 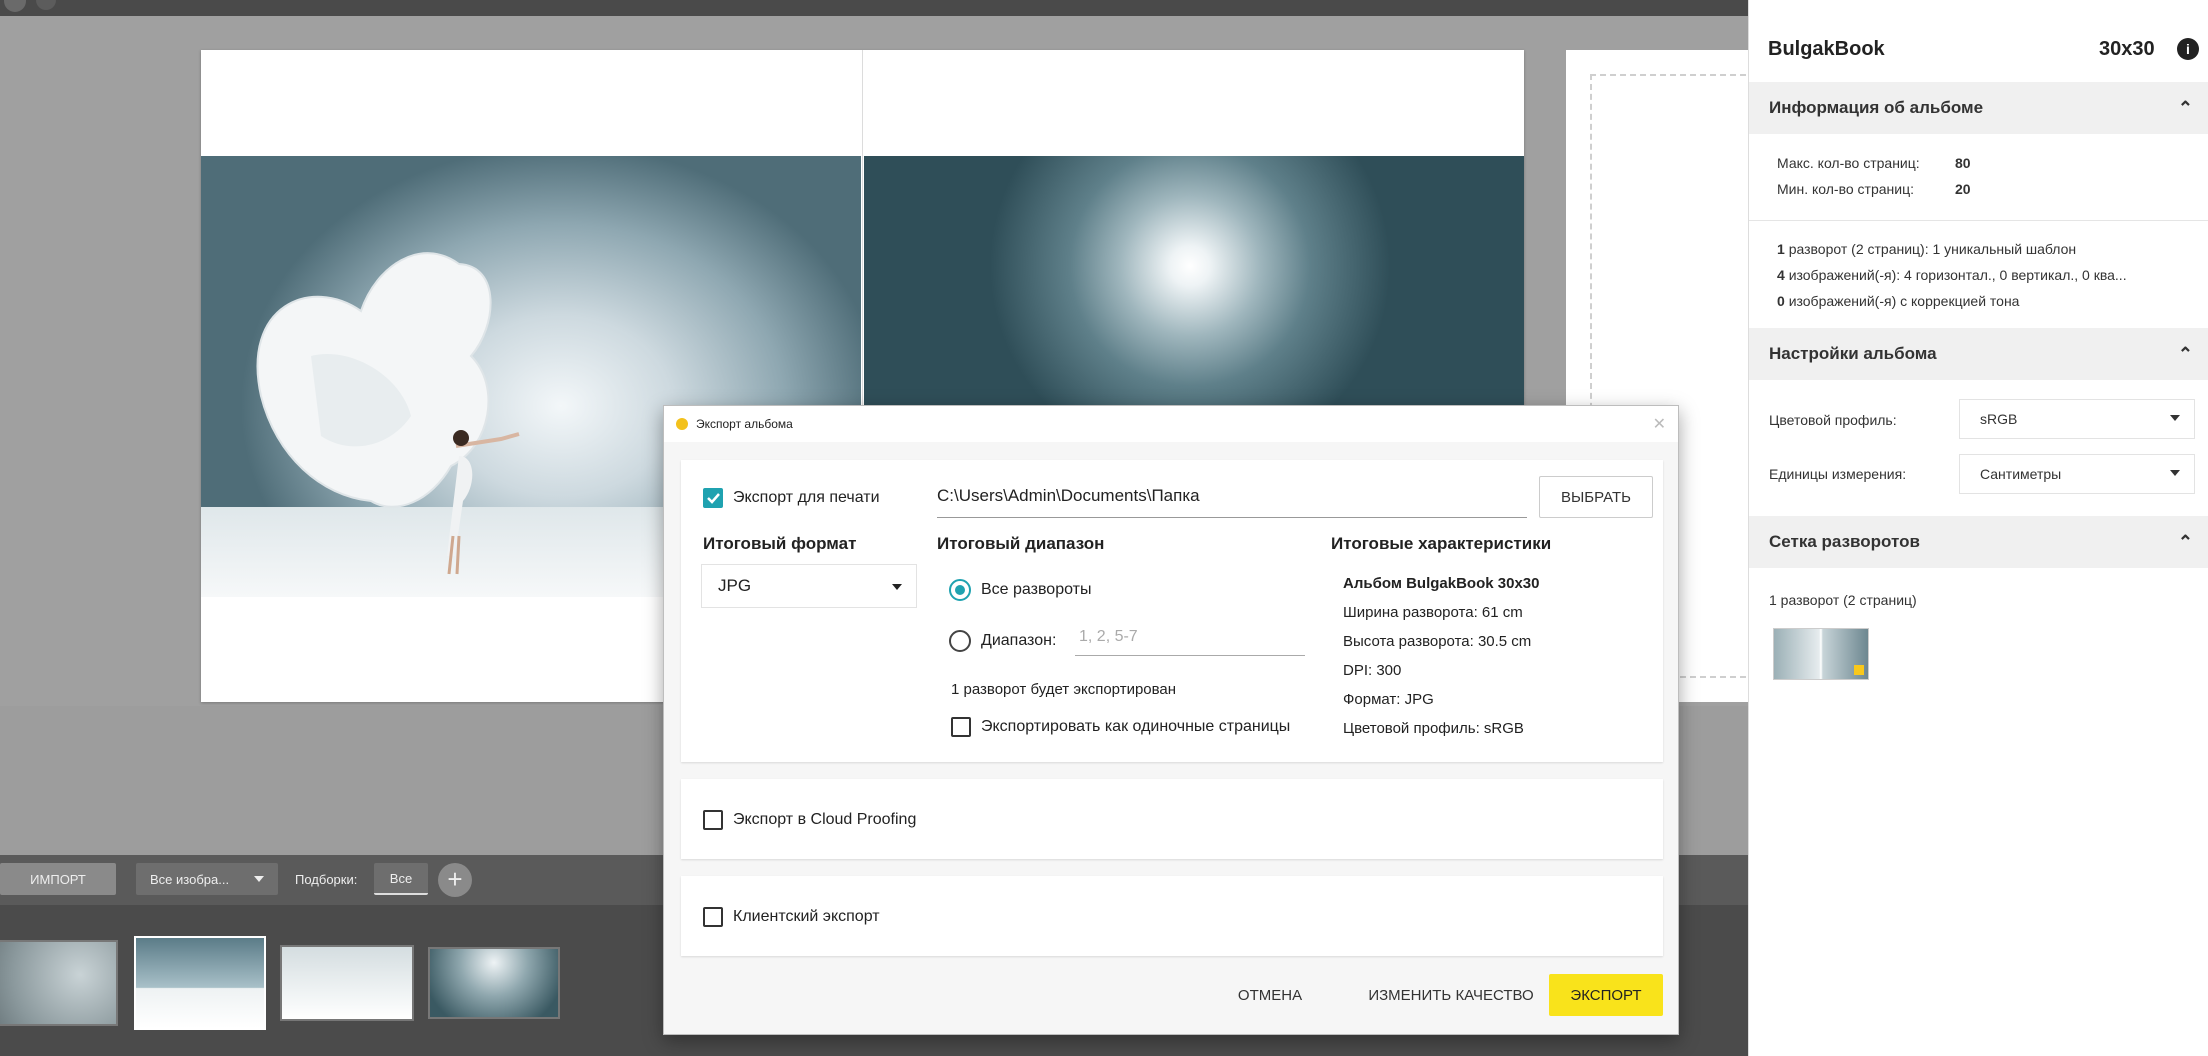 I want to click on spread-grid-caption: 1 разворот (2 страниц), so click(x=1843, y=600).